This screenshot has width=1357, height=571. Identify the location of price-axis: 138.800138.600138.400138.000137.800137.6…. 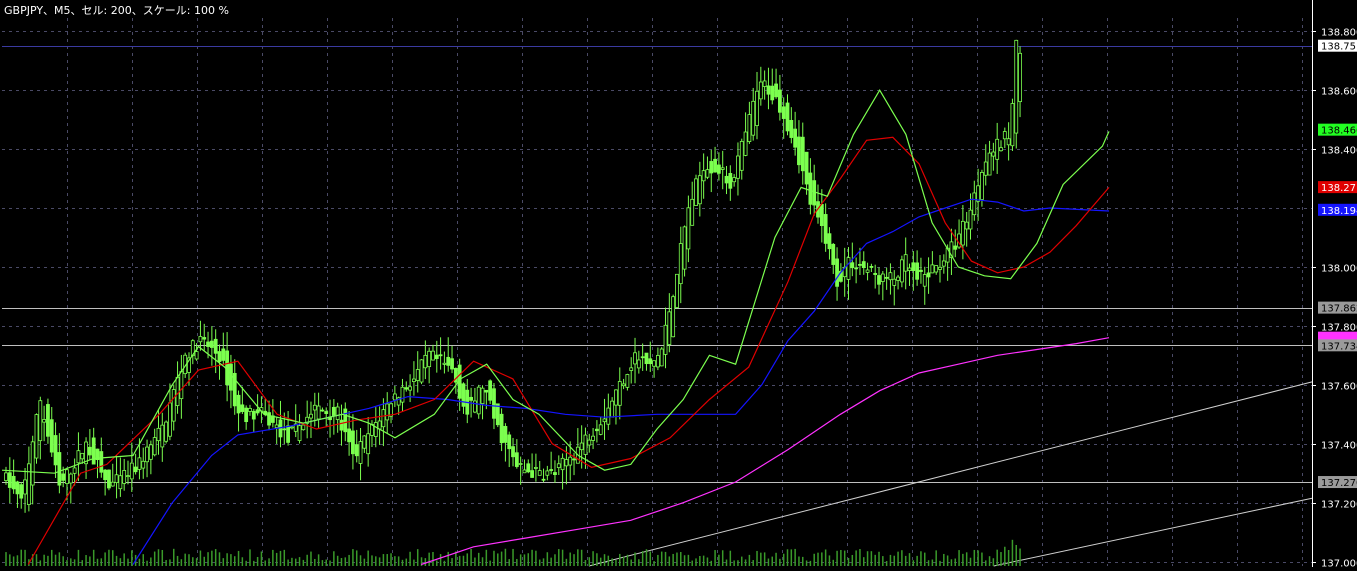
(1334, 285).